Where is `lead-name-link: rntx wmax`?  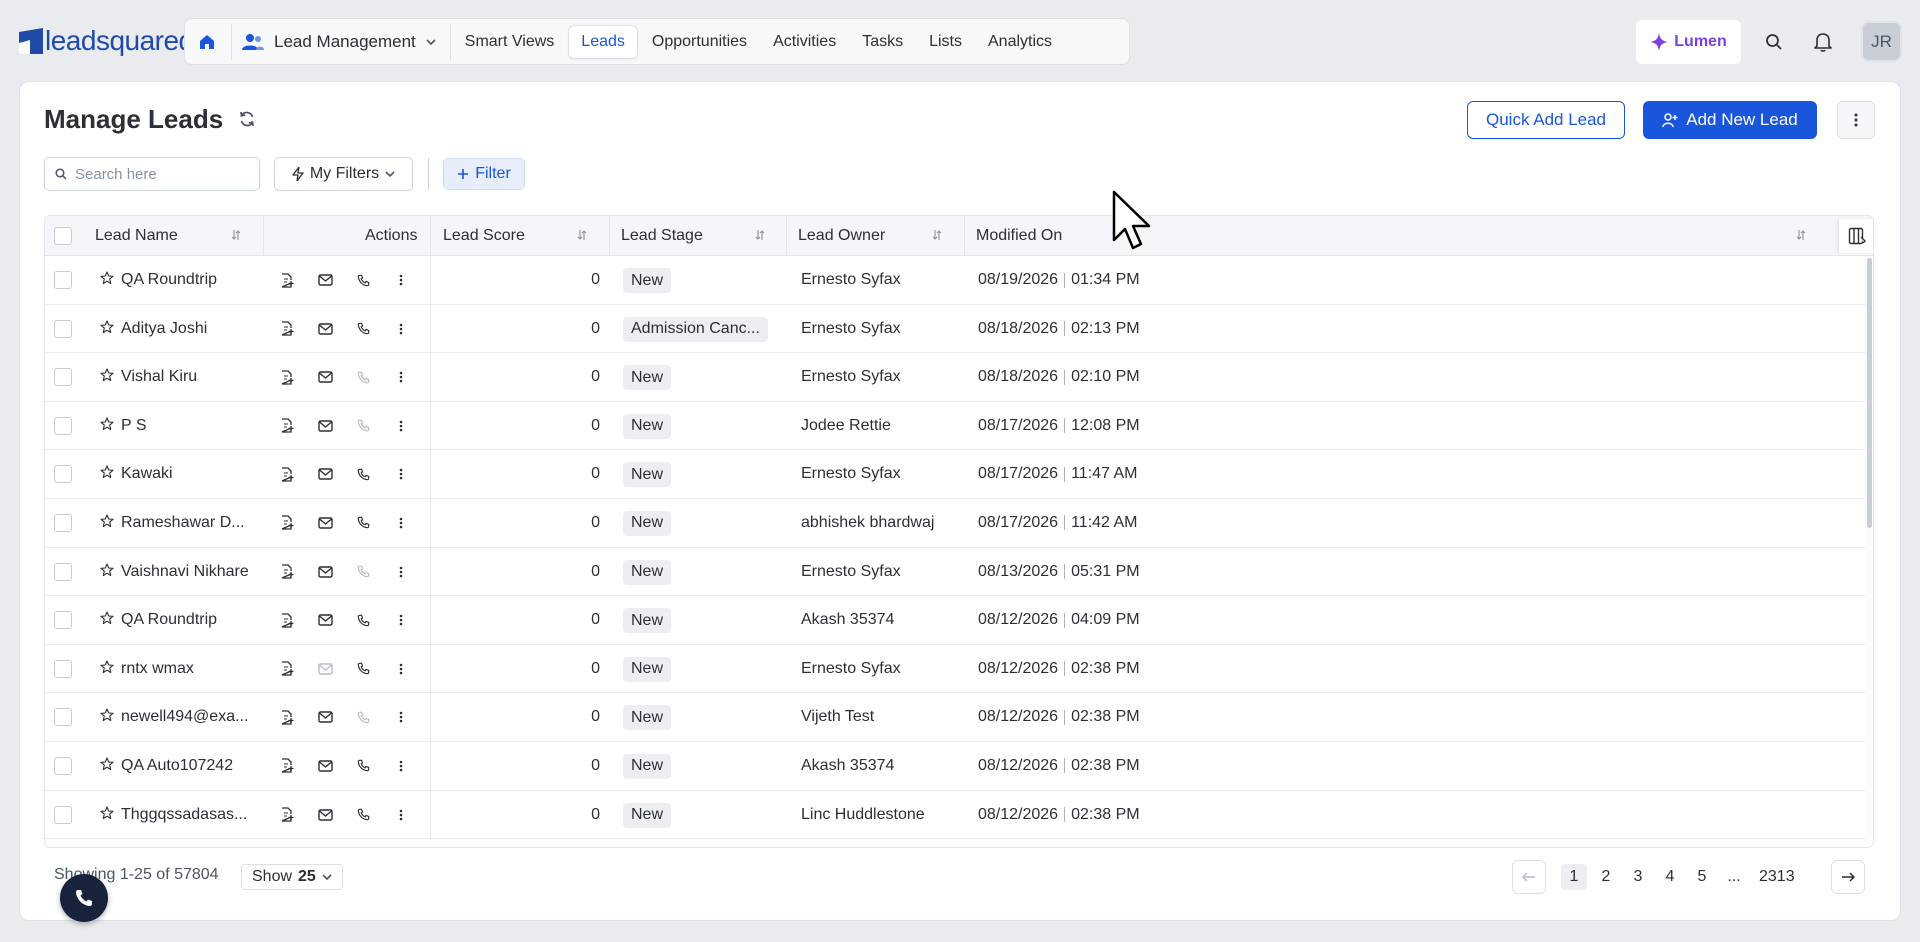 lead-name-link: rntx wmax is located at coordinates (157, 669).